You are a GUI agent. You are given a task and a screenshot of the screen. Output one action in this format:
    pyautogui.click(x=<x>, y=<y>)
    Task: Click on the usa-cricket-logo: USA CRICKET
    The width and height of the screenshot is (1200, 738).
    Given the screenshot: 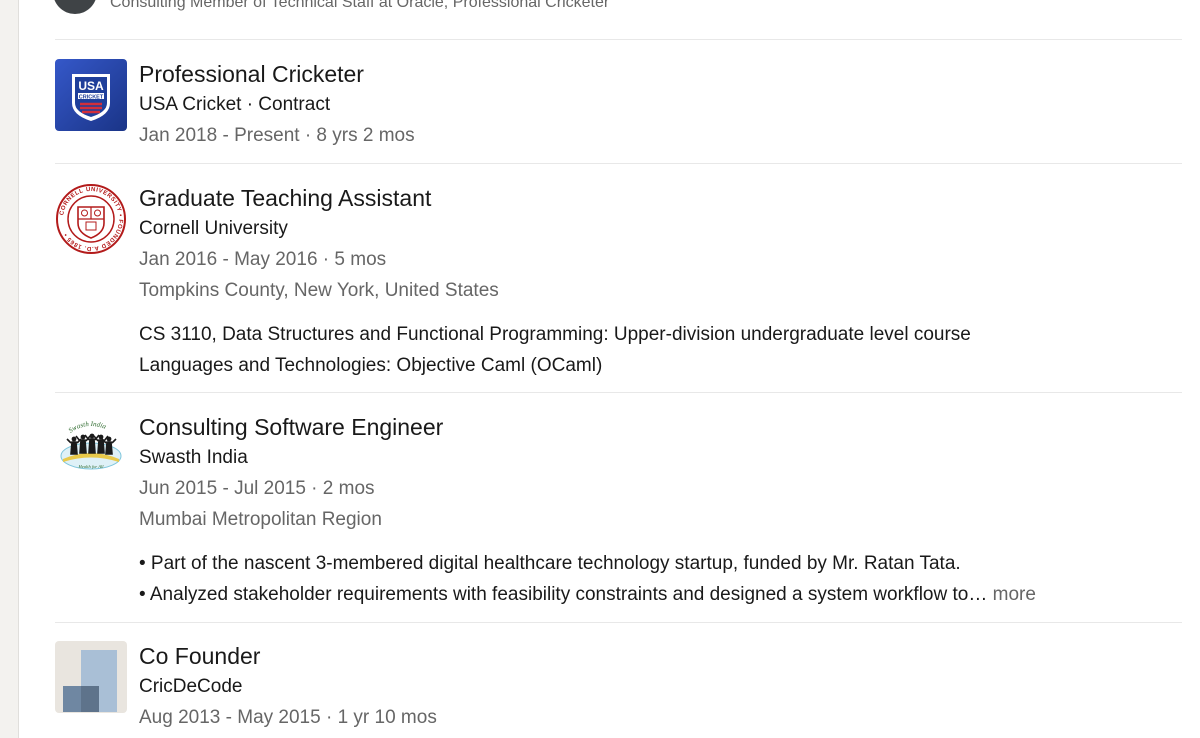 What is the action you would take?
    pyautogui.click(x=91, y=95)
    